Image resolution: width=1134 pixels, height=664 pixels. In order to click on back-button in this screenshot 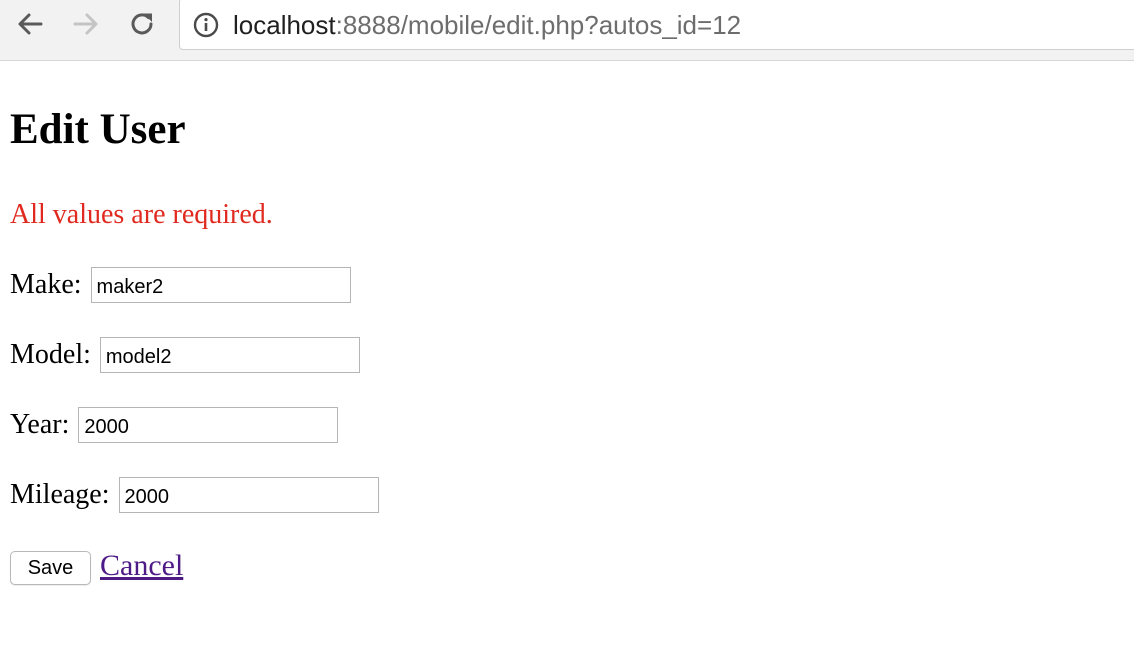, I will do `click(30, 24)`.